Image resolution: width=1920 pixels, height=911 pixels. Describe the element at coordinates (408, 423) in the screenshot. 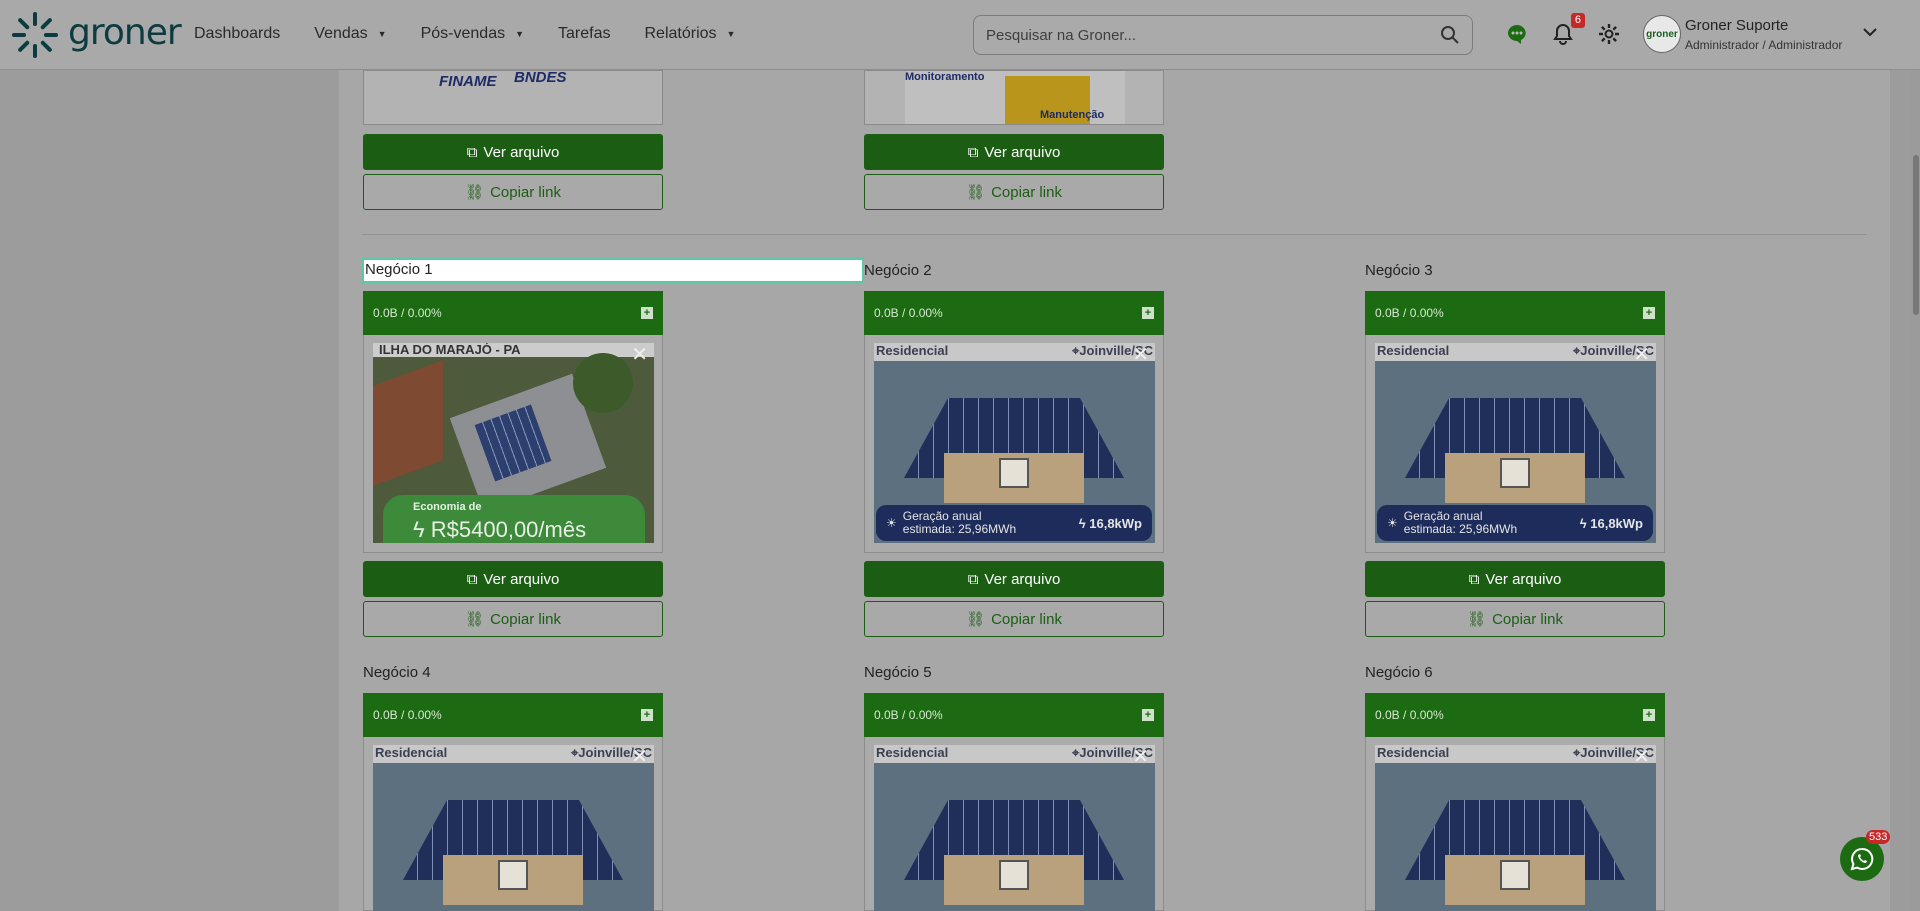

I see `roof-shape` at that location.